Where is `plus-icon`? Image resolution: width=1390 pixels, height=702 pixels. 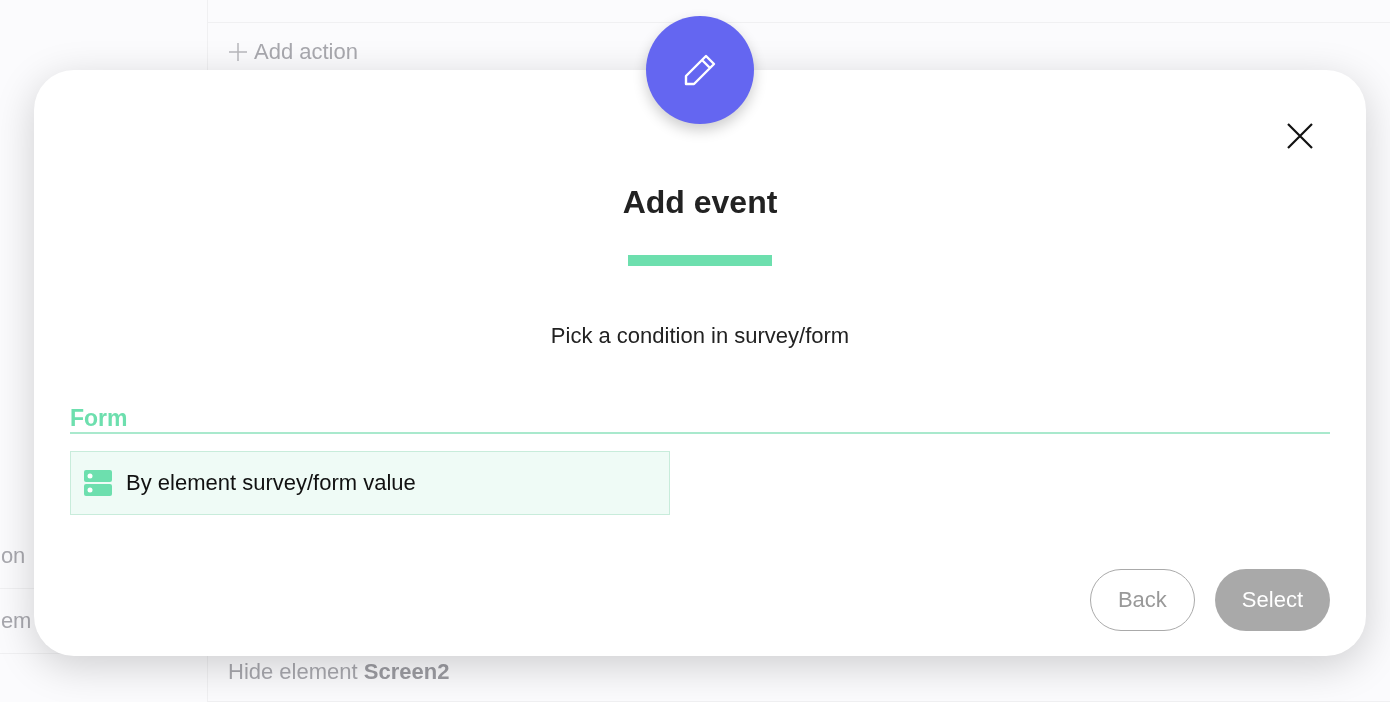 plus-icon is located at coordinates (238, 52).